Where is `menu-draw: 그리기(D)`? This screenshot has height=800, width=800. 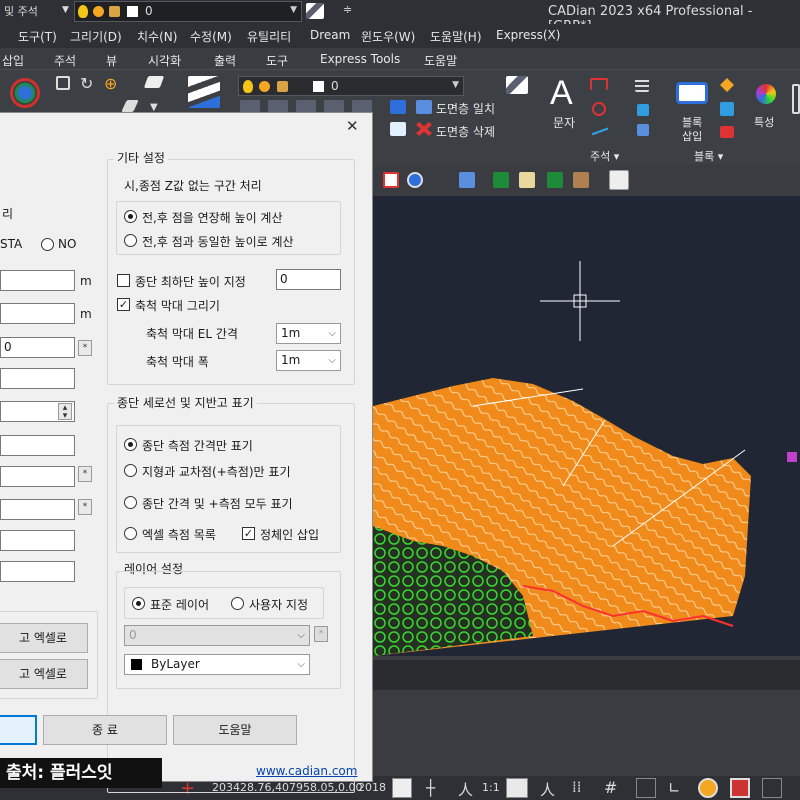
menu-draw: 그리기(D) is located at coordinates (96, 36).